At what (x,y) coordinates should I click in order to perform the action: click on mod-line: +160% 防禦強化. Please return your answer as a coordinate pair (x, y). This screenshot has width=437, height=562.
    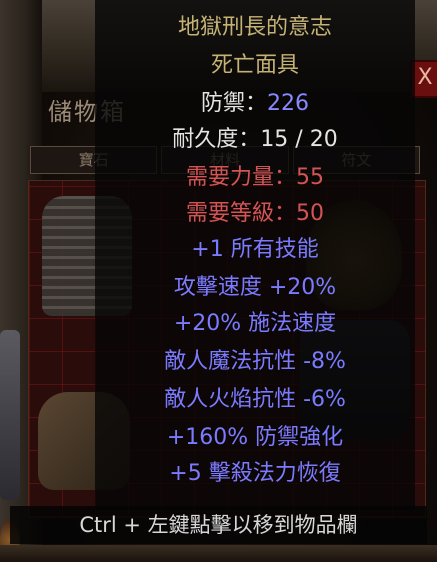
    Looking at the image, I should click on (255, 437).